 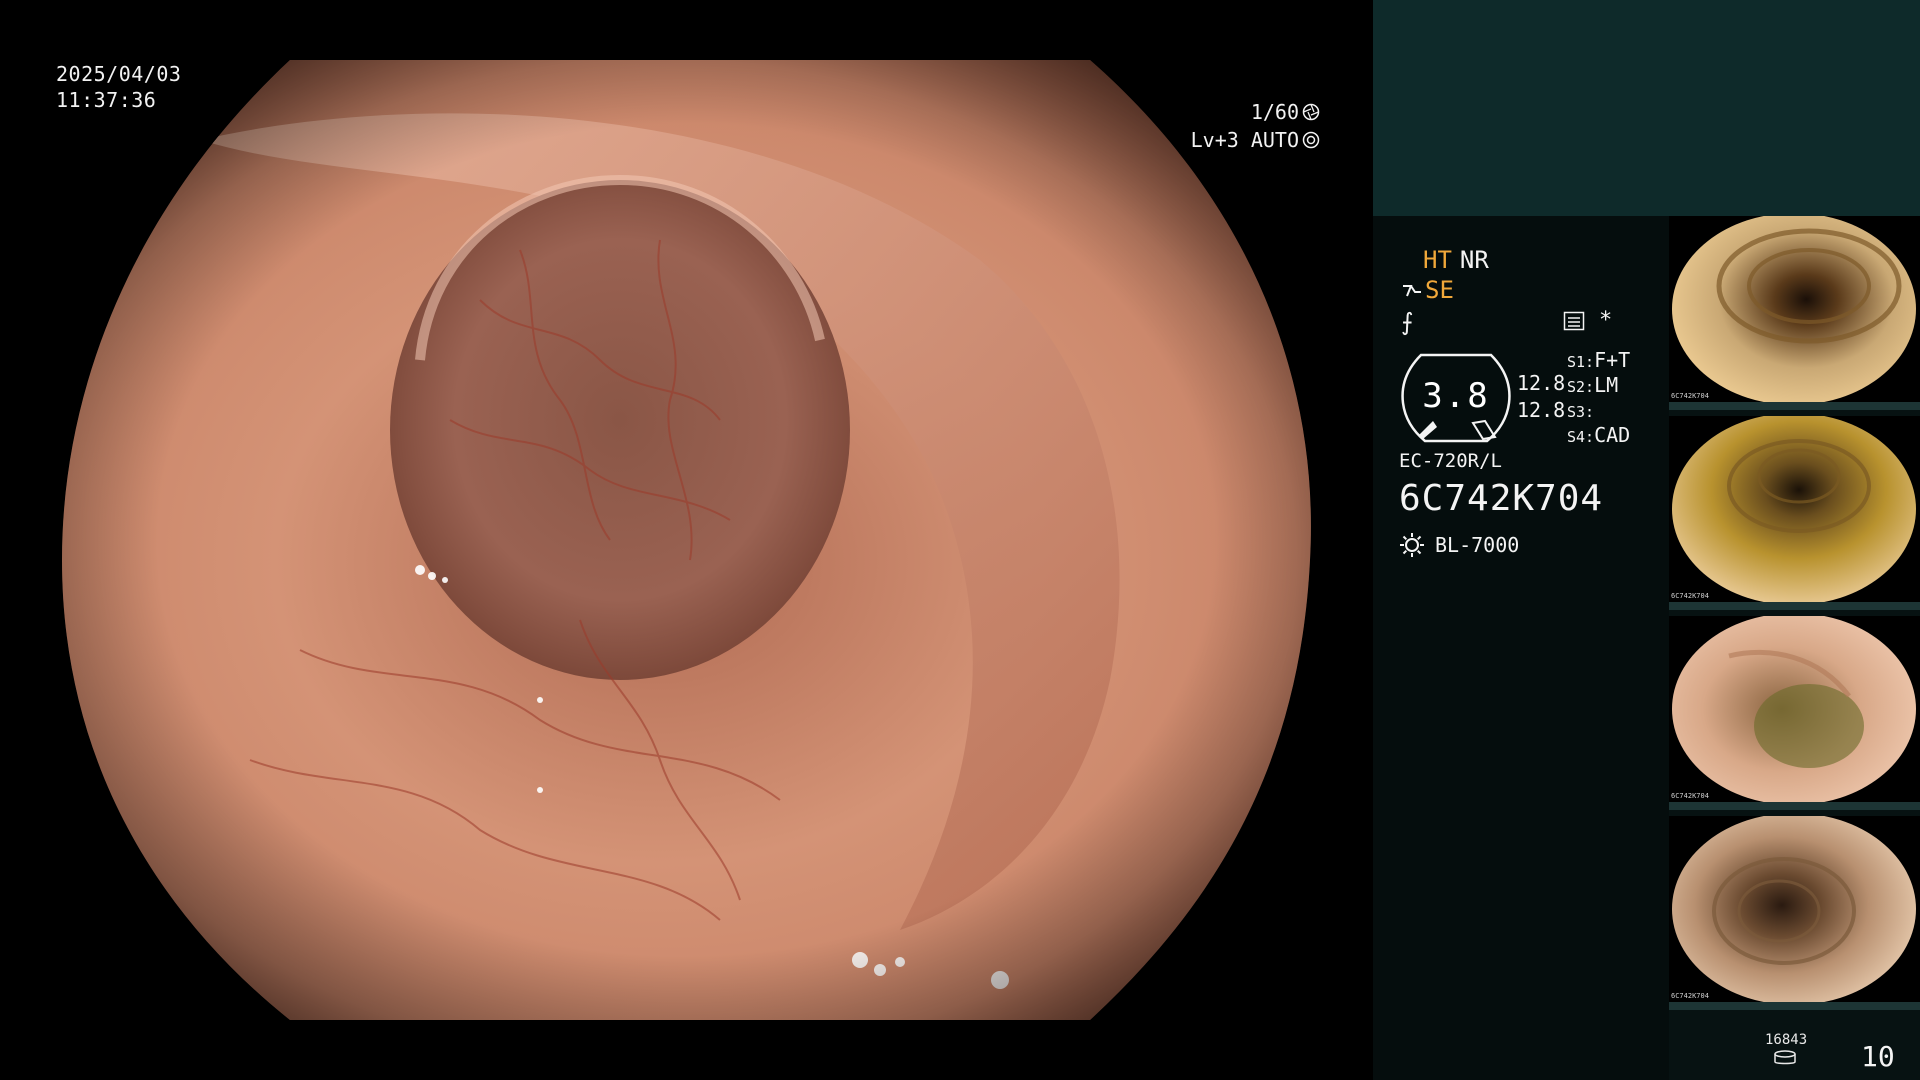 I want to click on shutter-aperture-icon, so click(x=1311, y=112).